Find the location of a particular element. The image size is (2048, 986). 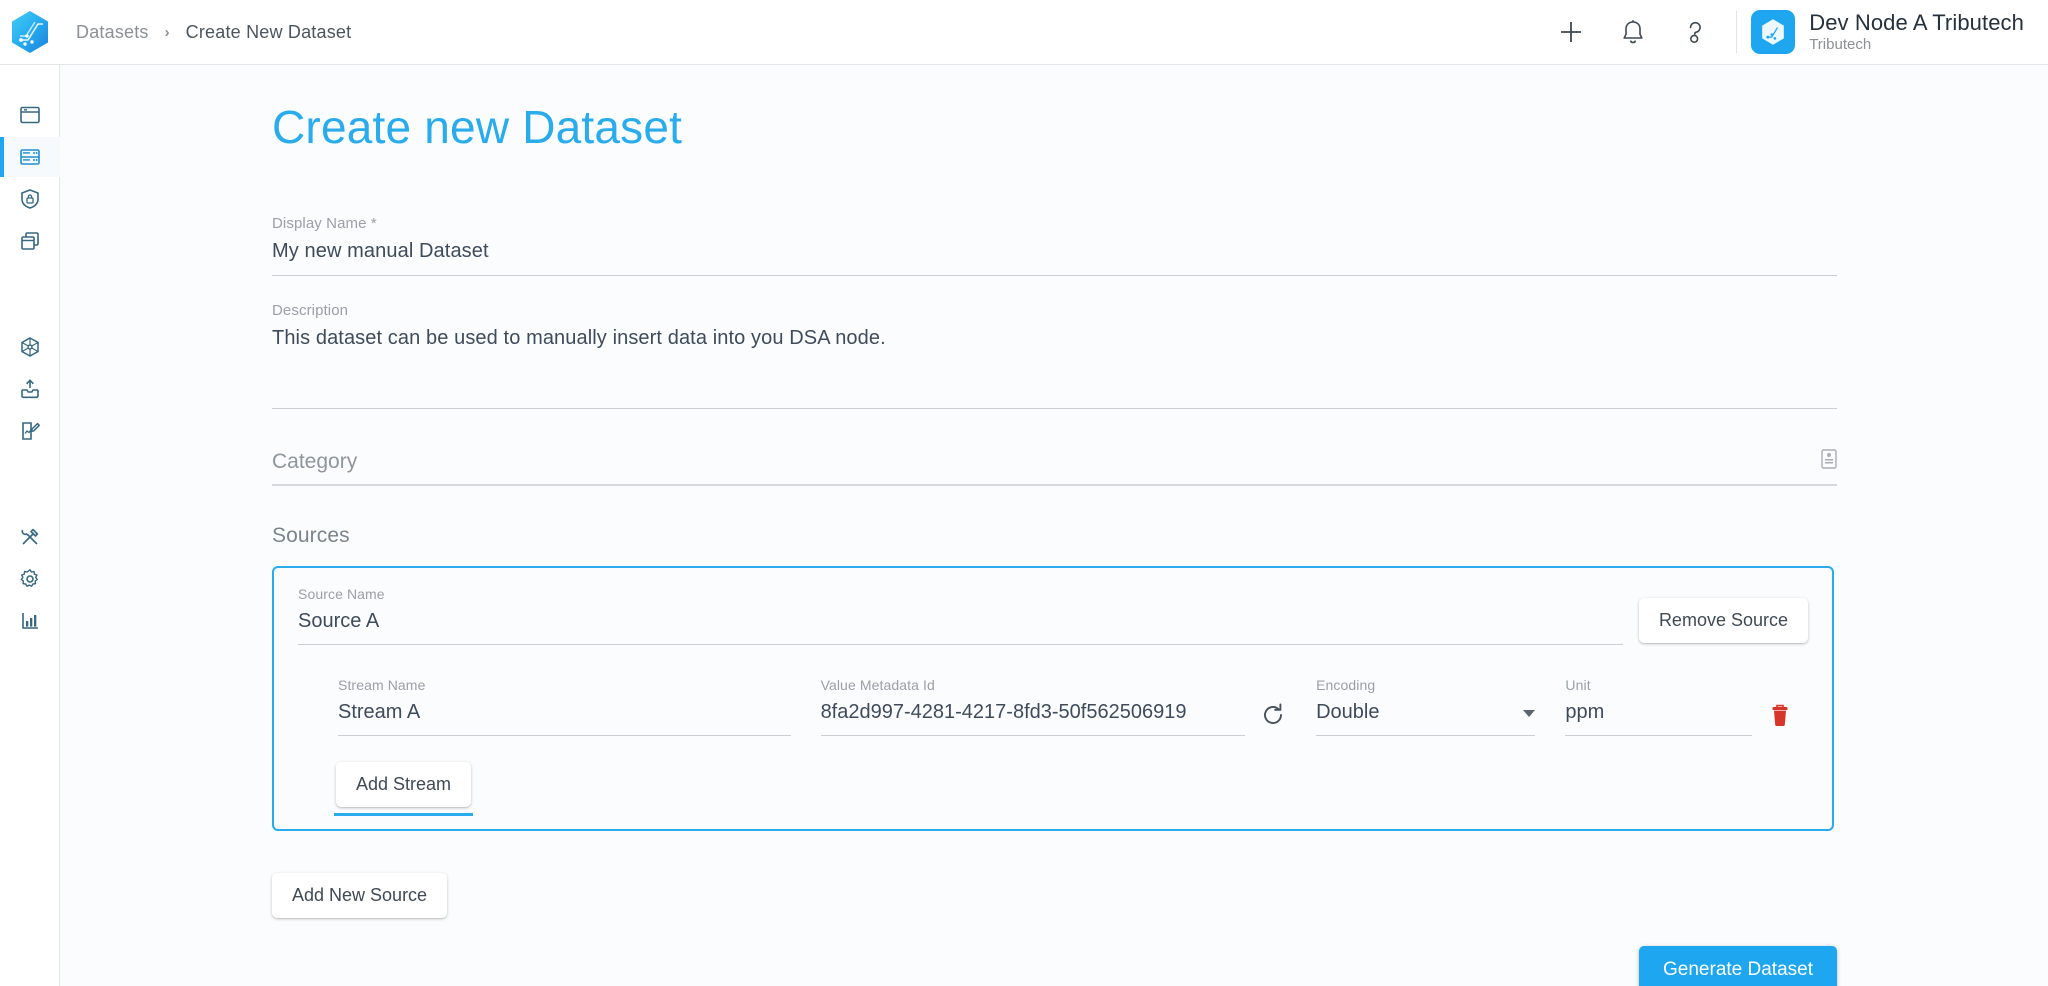

add-stream-button: Add Stream is located at coordinates (404, 784).